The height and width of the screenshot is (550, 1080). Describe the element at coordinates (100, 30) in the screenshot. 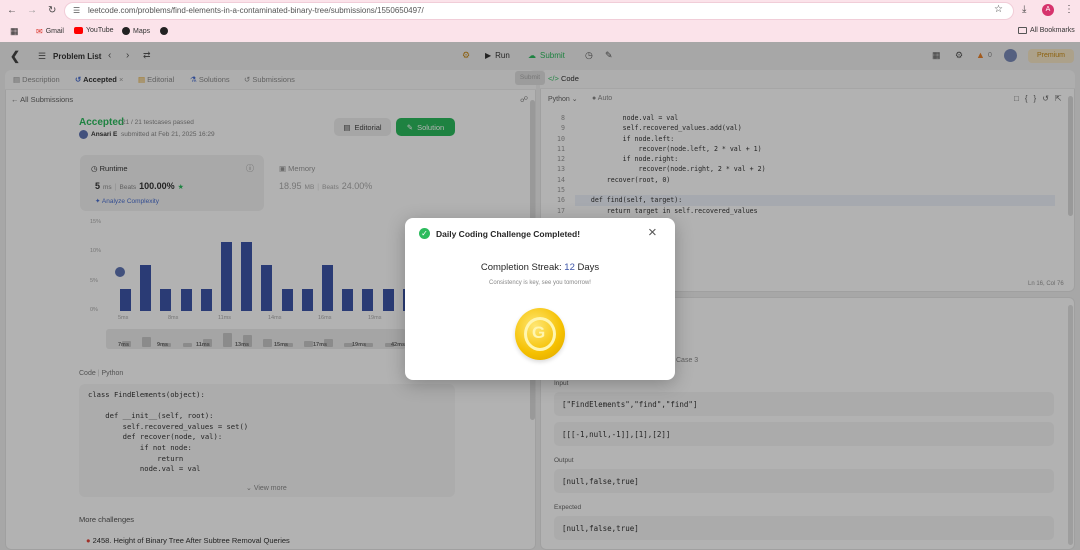

I see `bookmark-label: YouTube` at that location.